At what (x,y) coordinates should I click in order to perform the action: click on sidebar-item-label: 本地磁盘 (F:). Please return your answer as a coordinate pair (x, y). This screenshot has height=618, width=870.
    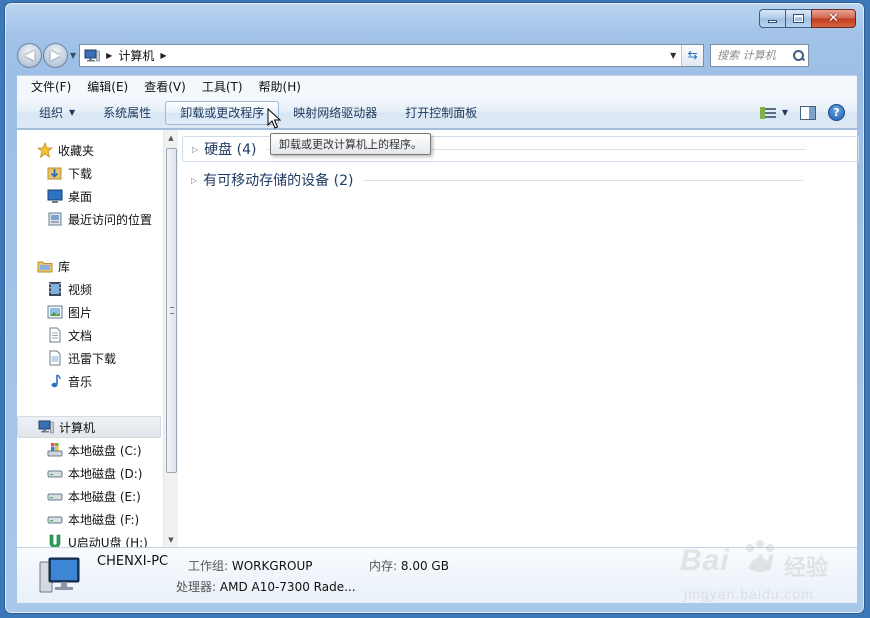
    Looking at the image, I should click on (104, 519).